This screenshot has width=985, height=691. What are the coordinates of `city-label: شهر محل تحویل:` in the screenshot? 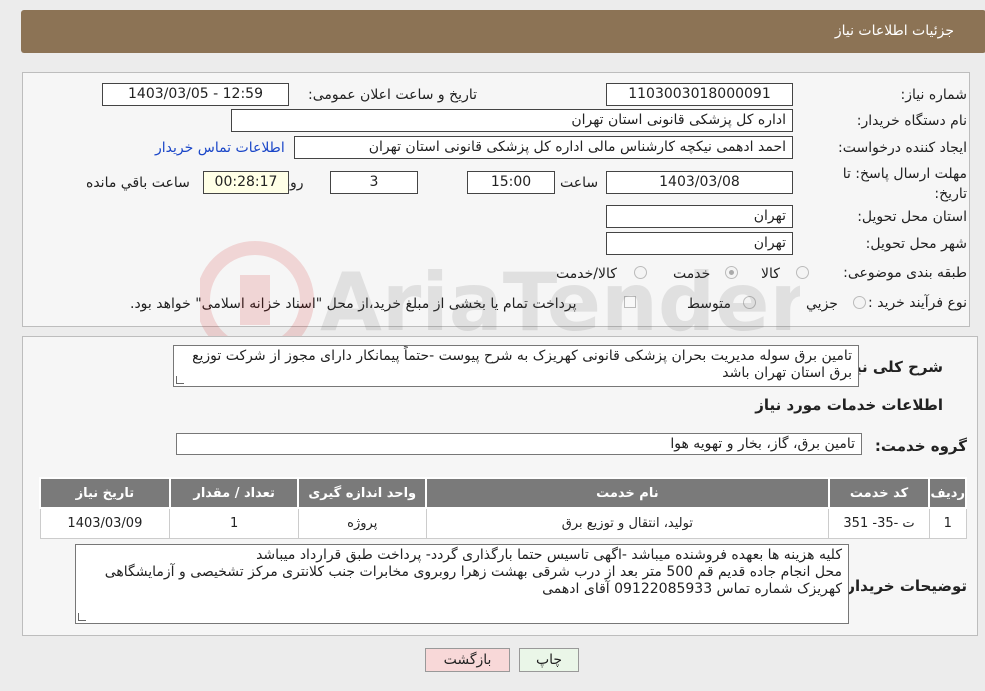 It's located at (916, 244).